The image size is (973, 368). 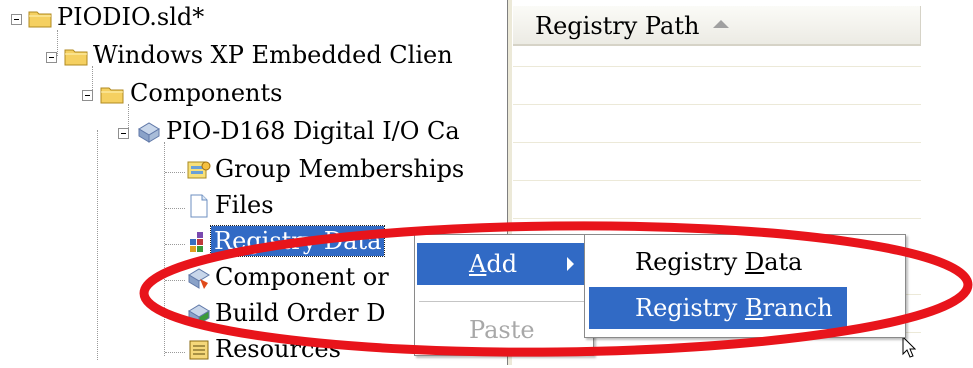 What do you see at coordinates (198, 169) in the screenshot?
I see `group-memberships-icon` at bounding box center [198, 169].